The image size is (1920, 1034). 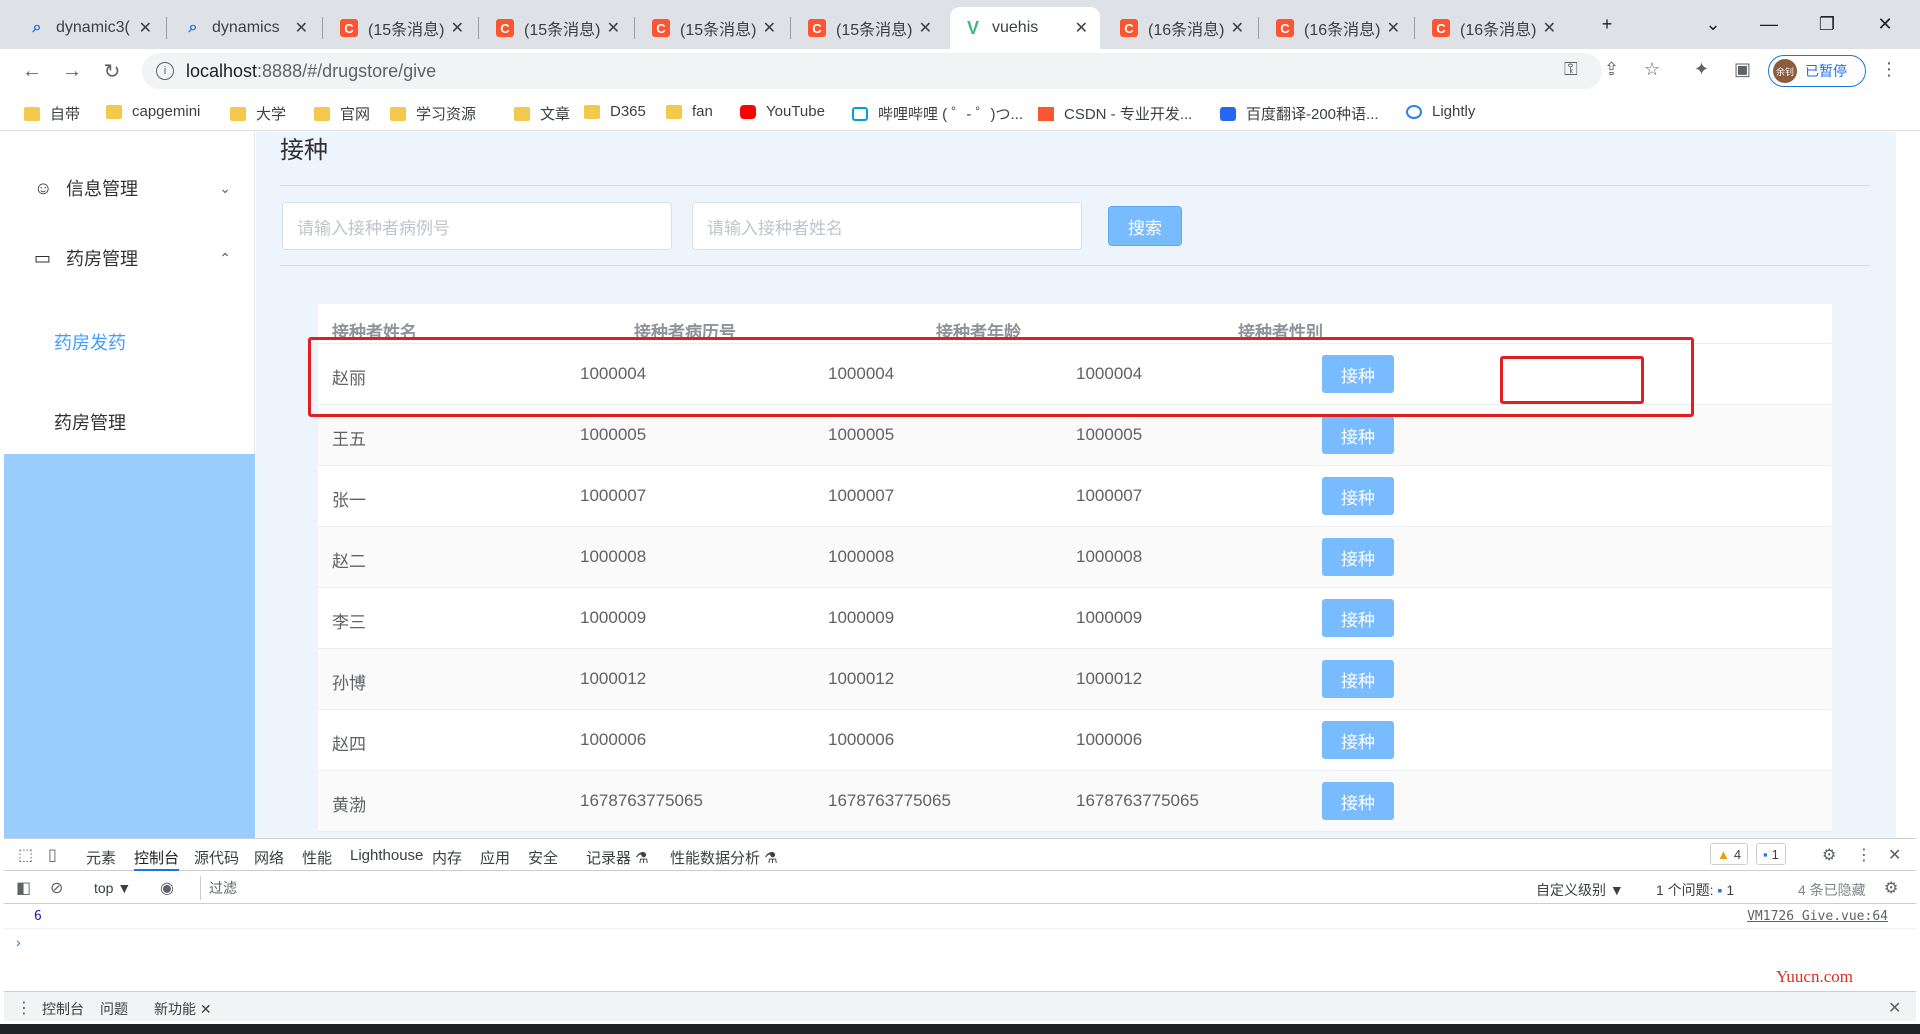 What do you see at coordinates (887, 226) in the screenshot?
I see `name-input: 请输入接种者姓名` at bounding box center [887, 226].